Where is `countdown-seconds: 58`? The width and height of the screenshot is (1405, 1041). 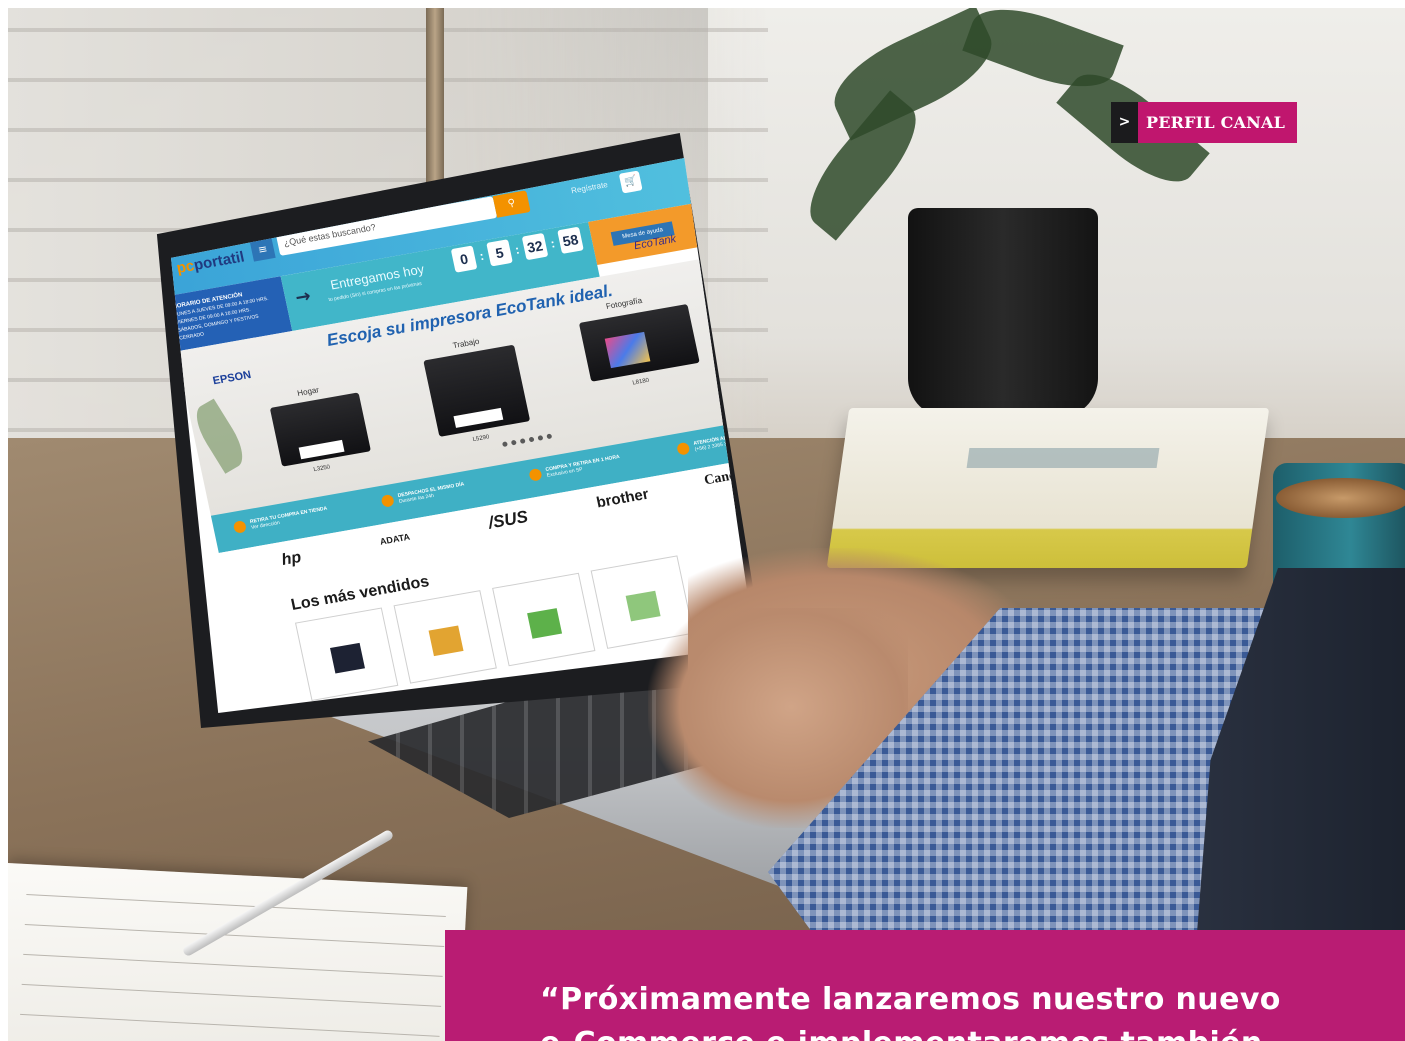
countdown-seconds: 58 is located at coordinates (570, 240).